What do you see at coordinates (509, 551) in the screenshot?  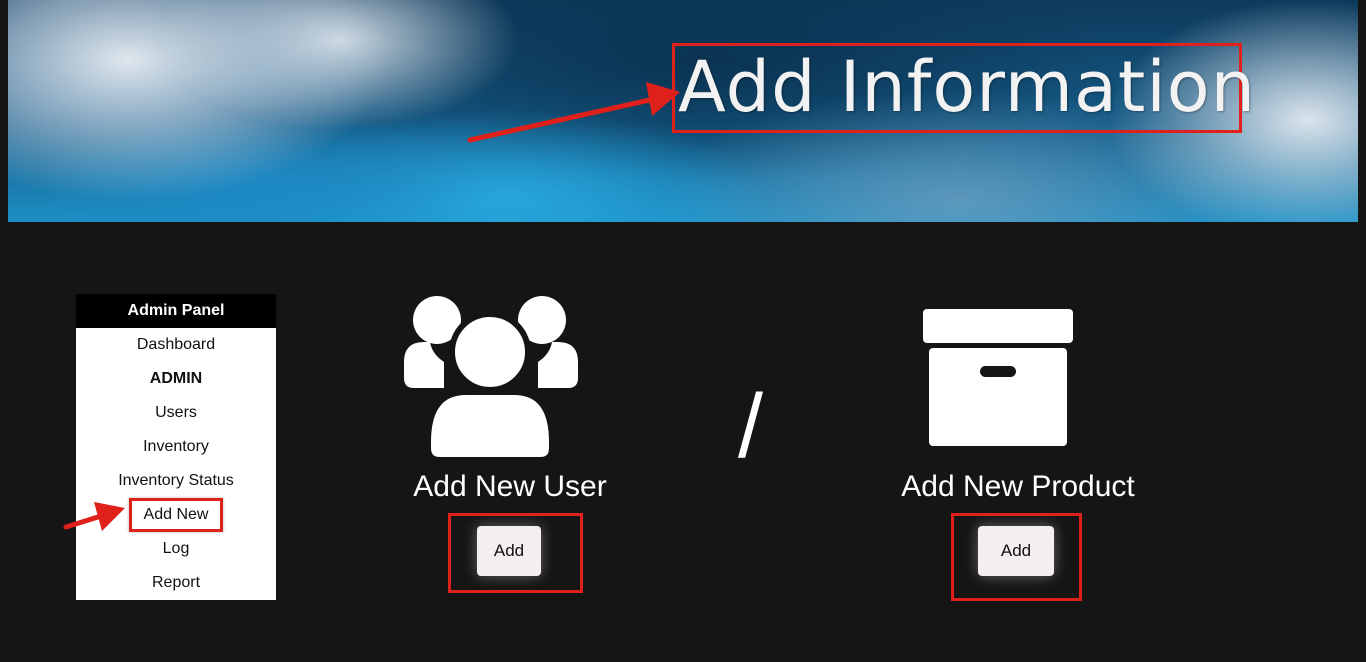 I see `add-user-button: Add` at bounding box center [509, 551].